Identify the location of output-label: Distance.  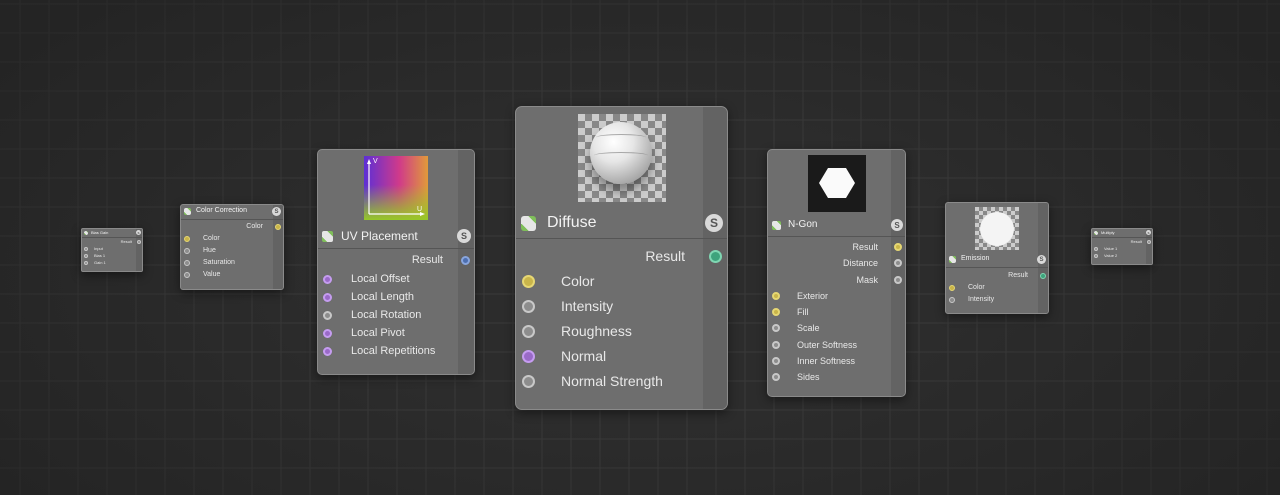
(860, 263).